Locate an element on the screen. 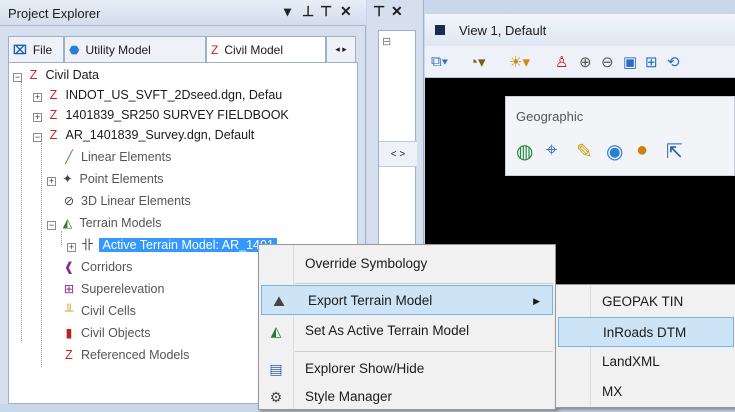 This screenshot has height=412, width=735. linear-element-icon: ╱ is located at coordinates (69, 157).